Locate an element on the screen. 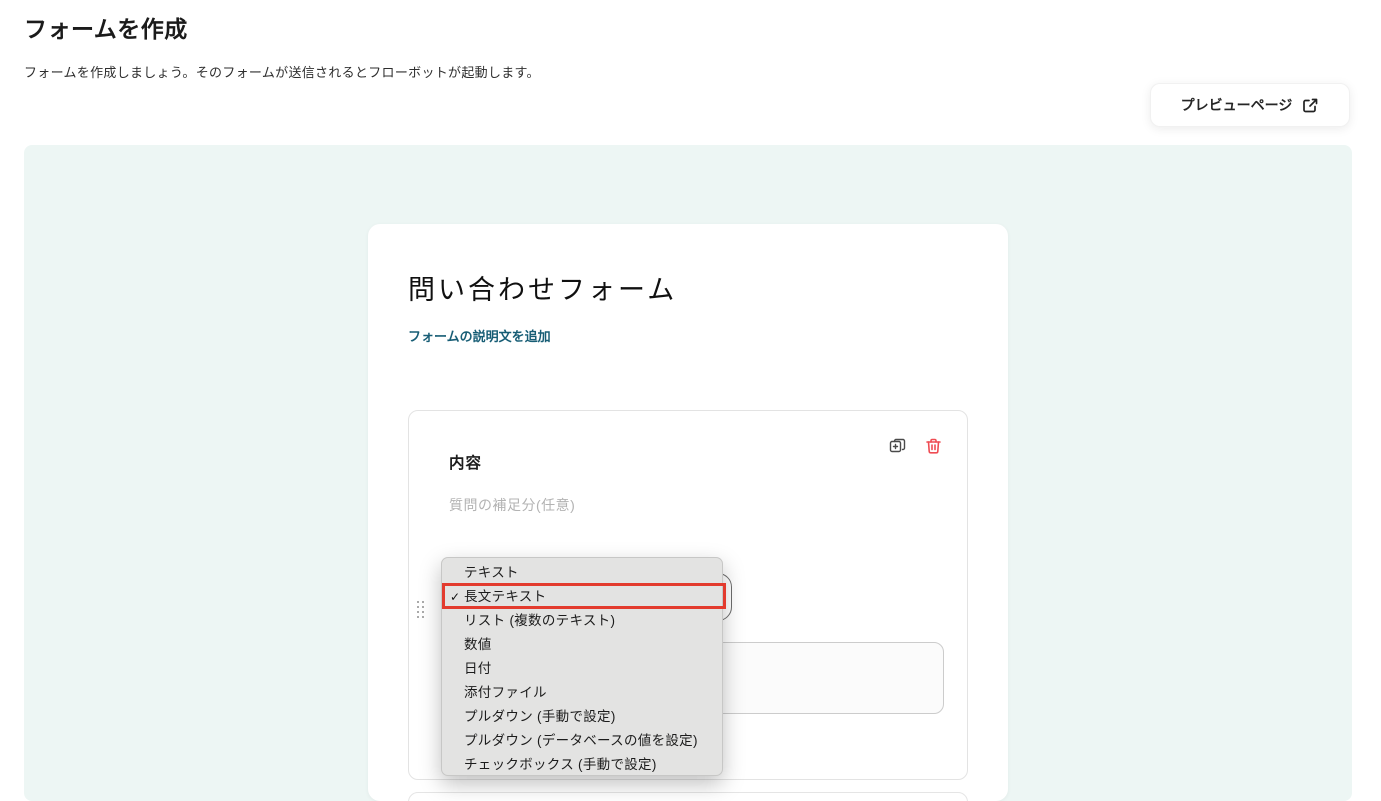  external-link-icon is located at coordinates (1310, 105).